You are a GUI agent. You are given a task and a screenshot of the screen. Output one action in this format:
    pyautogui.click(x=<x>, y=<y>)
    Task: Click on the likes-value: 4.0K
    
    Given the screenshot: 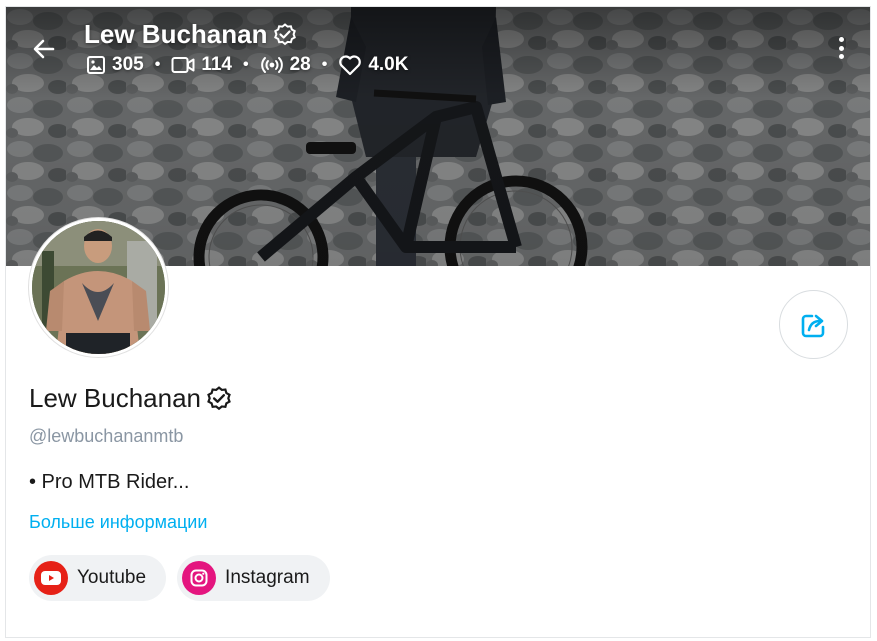 What is the action you would take?
    pyautogui.click(x=388, y=64)
    